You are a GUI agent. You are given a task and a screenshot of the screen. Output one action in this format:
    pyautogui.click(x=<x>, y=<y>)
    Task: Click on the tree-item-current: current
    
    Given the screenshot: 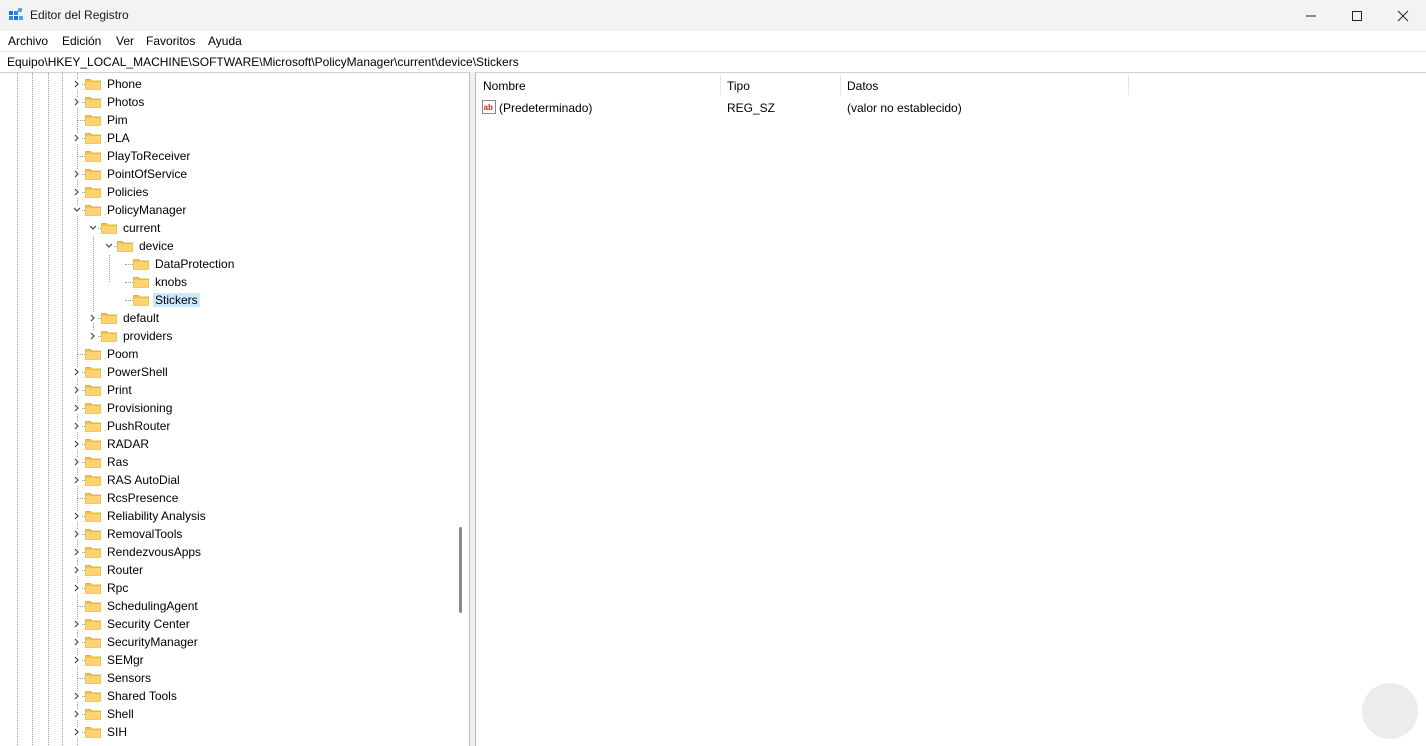 What is the action you would take?
    pyautogui.click(x=230, y=228)
    